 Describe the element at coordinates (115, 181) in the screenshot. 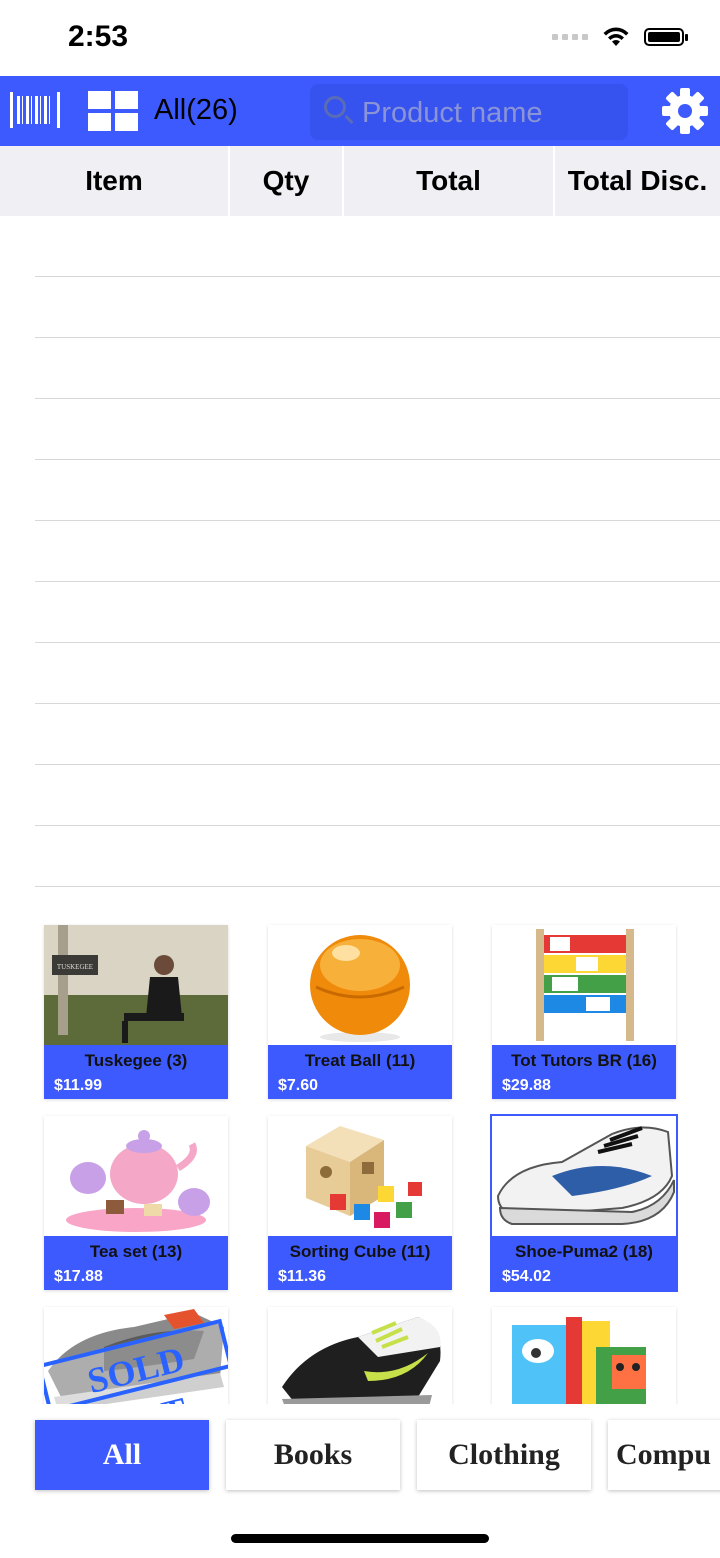

I see `column-header-item: Item` at that location.